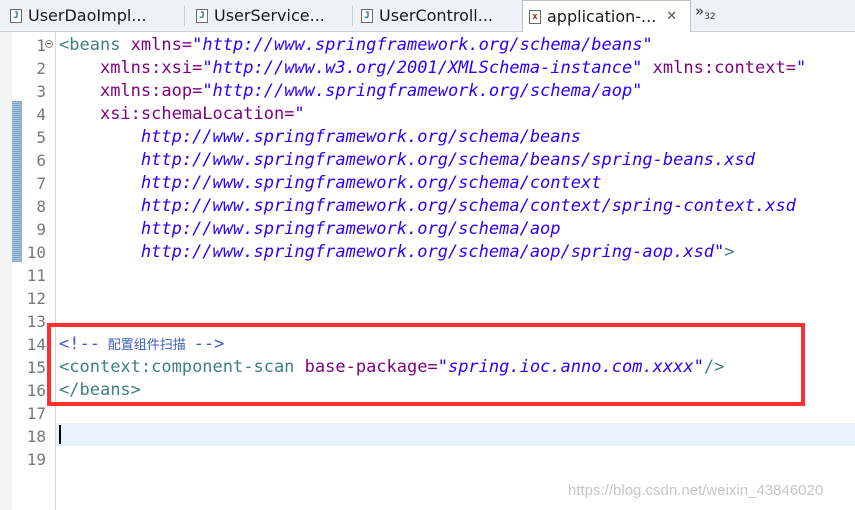 The height and width of the screenshot is (510, 855). I want to click on line-number: 5, so click(41, 137).